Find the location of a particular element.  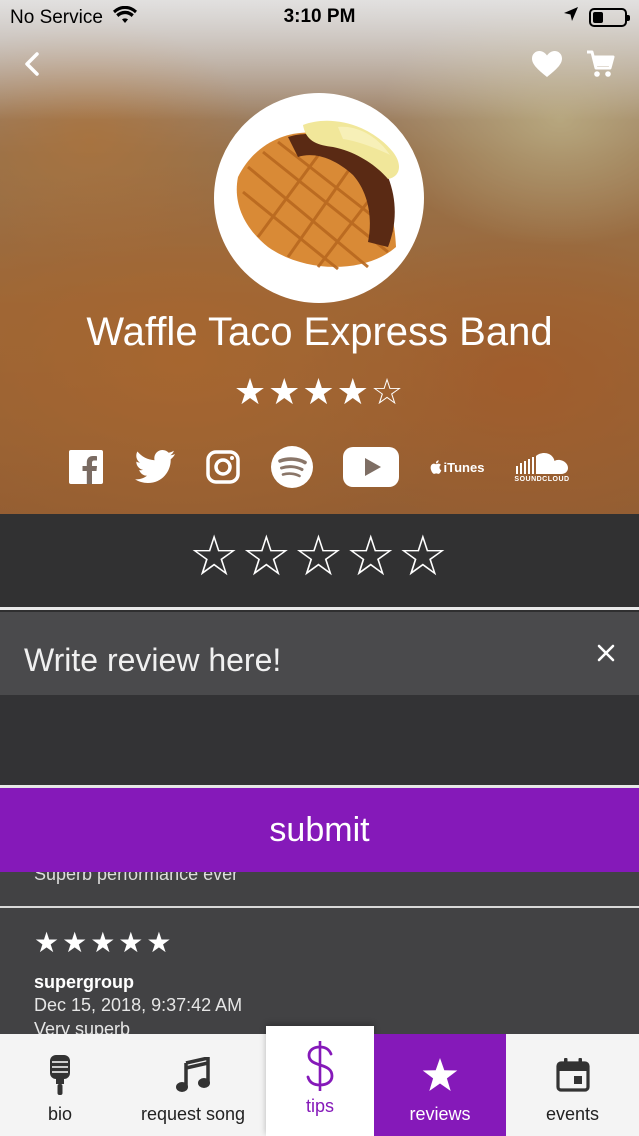

tab-bar: bio request song tips reviews events is located at coordinates (319, 1081).